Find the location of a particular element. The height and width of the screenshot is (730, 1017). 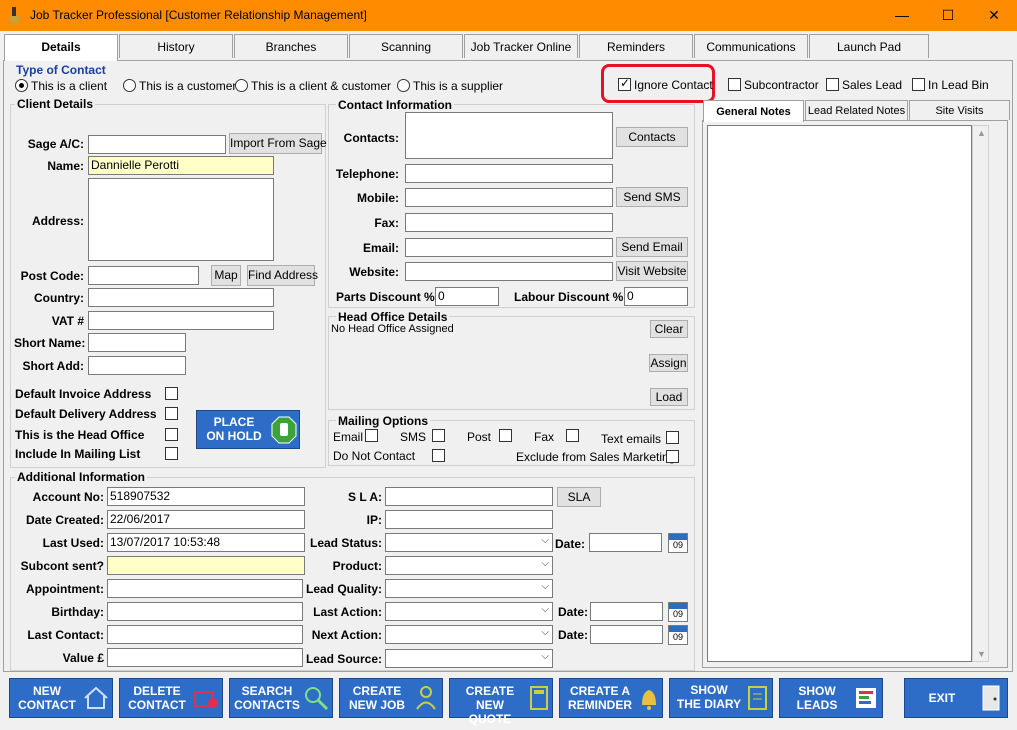

next-action-calendar-icon: 09 is located at coordinates (678, 635).